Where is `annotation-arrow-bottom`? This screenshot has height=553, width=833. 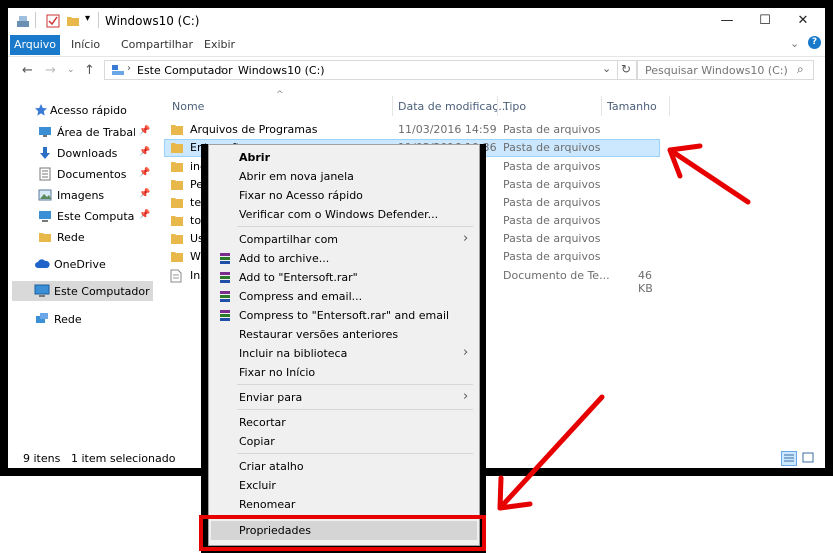
annotation-arrow-bottom is located at coordinates (551, 452).